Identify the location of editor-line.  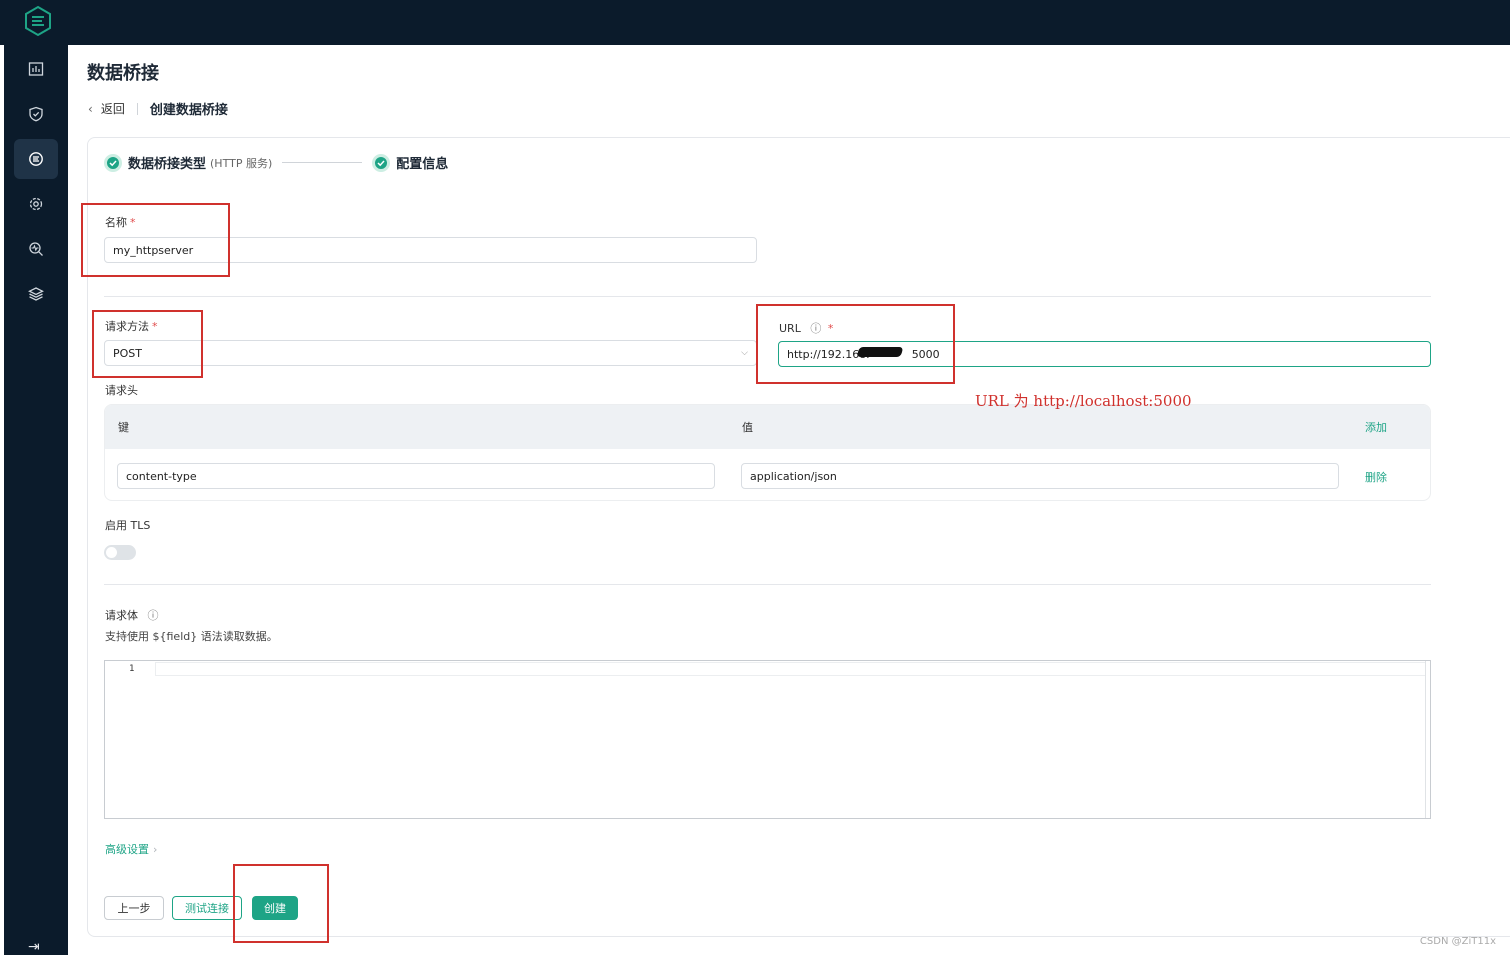
(790, 669).